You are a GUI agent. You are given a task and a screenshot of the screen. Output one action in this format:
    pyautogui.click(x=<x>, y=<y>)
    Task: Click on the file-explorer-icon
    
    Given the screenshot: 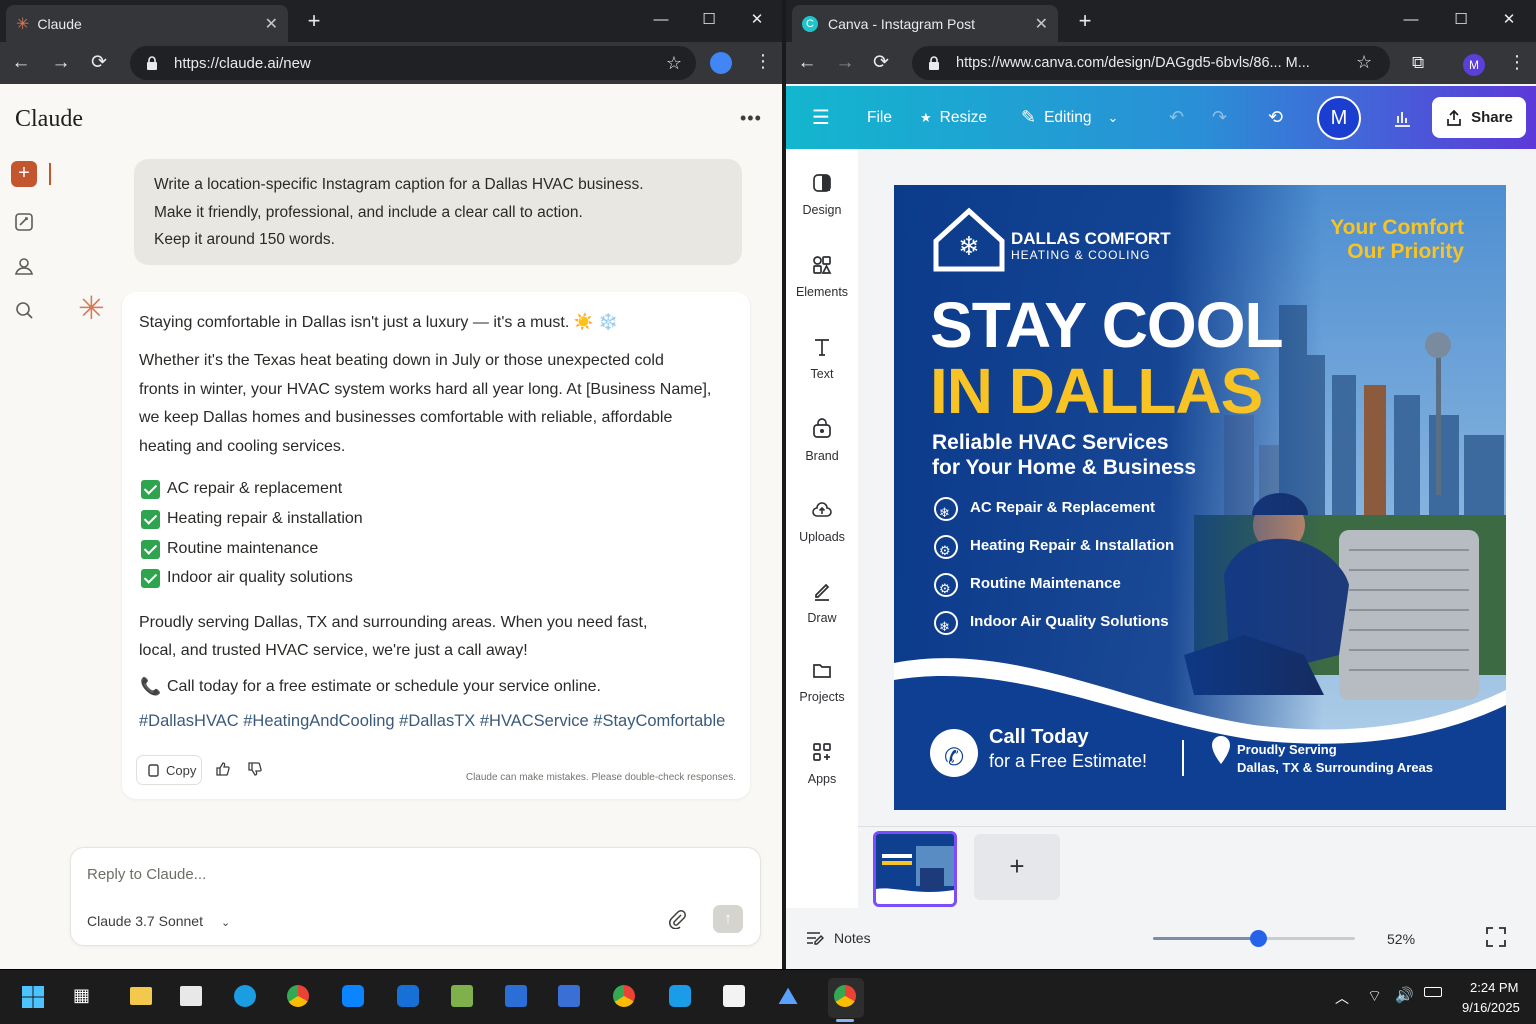 What is the action you would take?
    pyautogui.click(x=141, y=996)
    